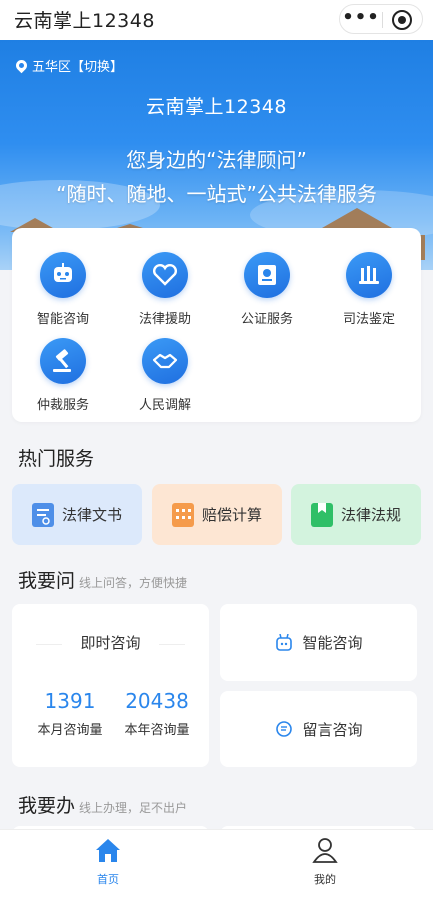  What do you see at coordinates (369, 275) in the screenshot?
I see `lab-flask-icon` at bounding box center [369, 275].